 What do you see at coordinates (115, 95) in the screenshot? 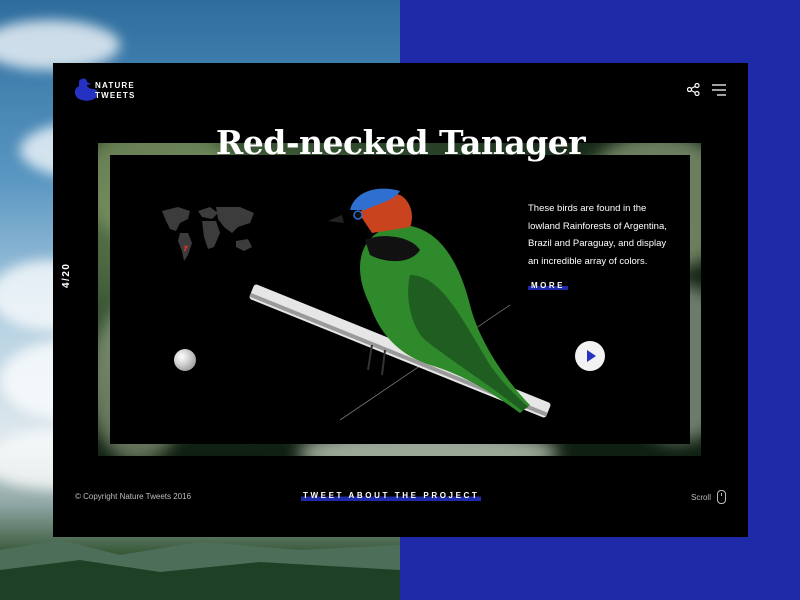
I see `brand-line-2: TWEETS` at bounding box center [115, 95].